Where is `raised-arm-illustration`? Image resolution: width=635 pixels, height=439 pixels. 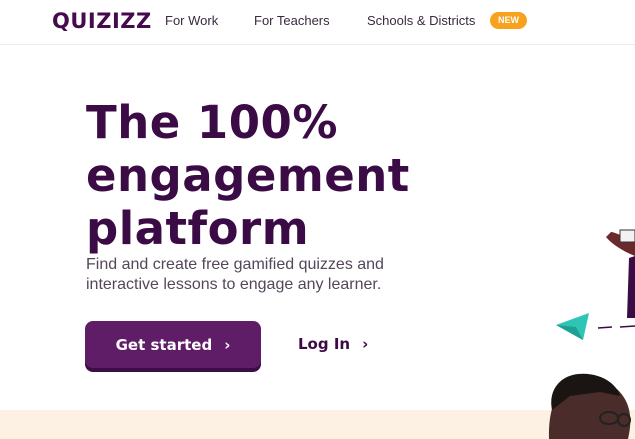 raised-arm-illustration is located at coordinates (620, 273).